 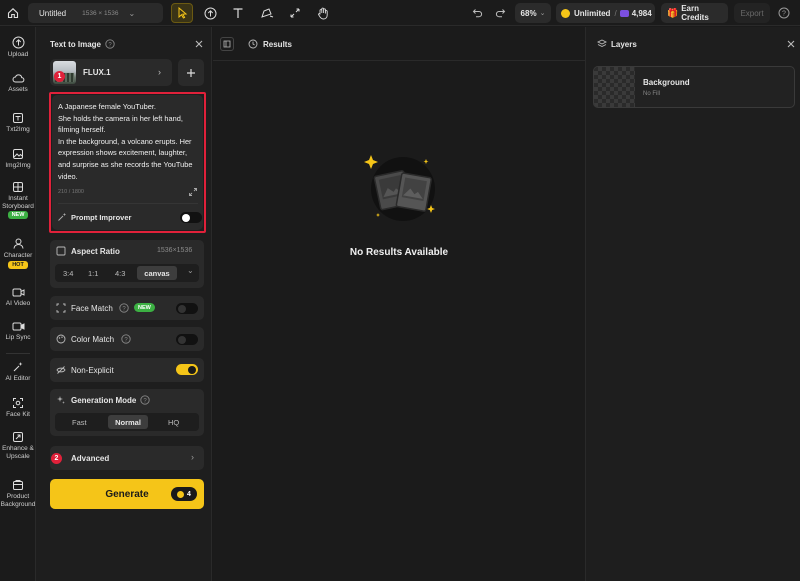 I want to click on prompt-improver-toggle, so click(x=191, y=217).